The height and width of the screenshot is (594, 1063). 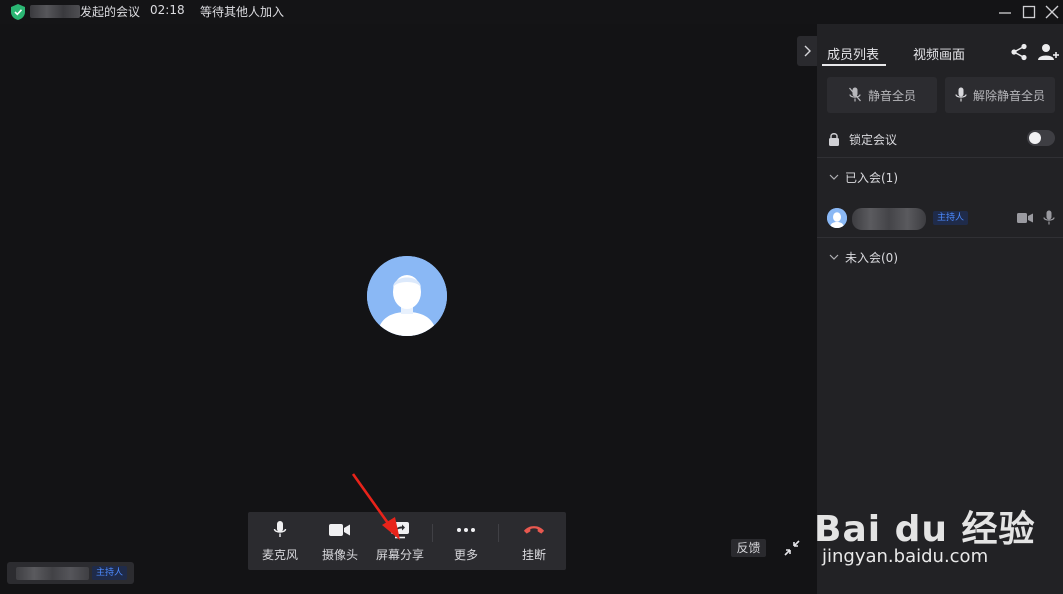 I want to click on panel-tabs: 成员列表 视频画面, so click(x=940, y=46).